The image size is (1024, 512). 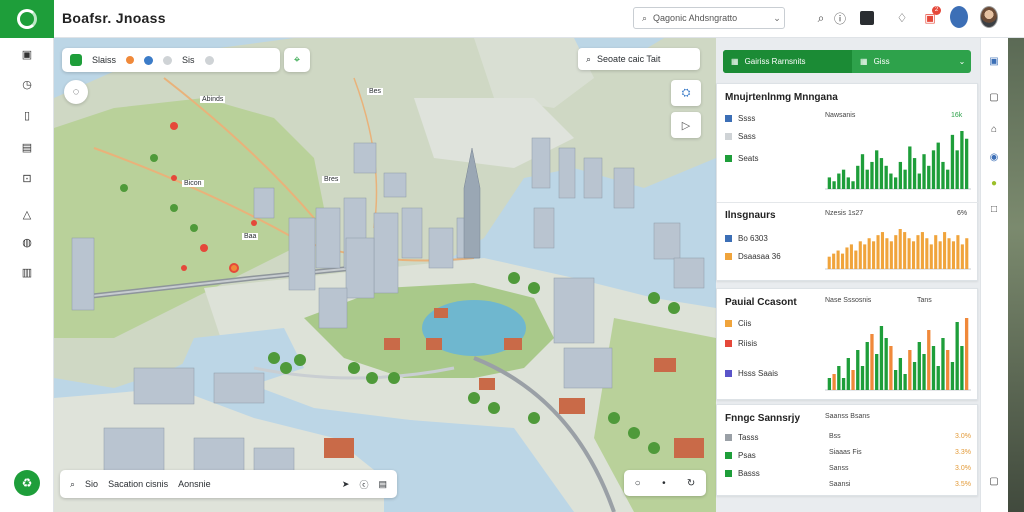 I want to click on app-title: Boafsr. Jnoass, so click(x=114, y=18).